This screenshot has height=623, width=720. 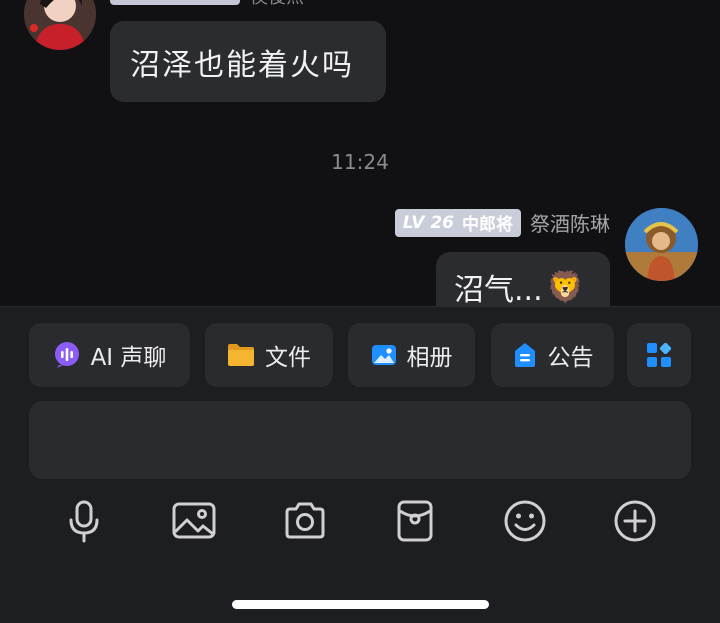 I want to click on lion-emoji-icon: 🦁, so click(x=565, y=287).